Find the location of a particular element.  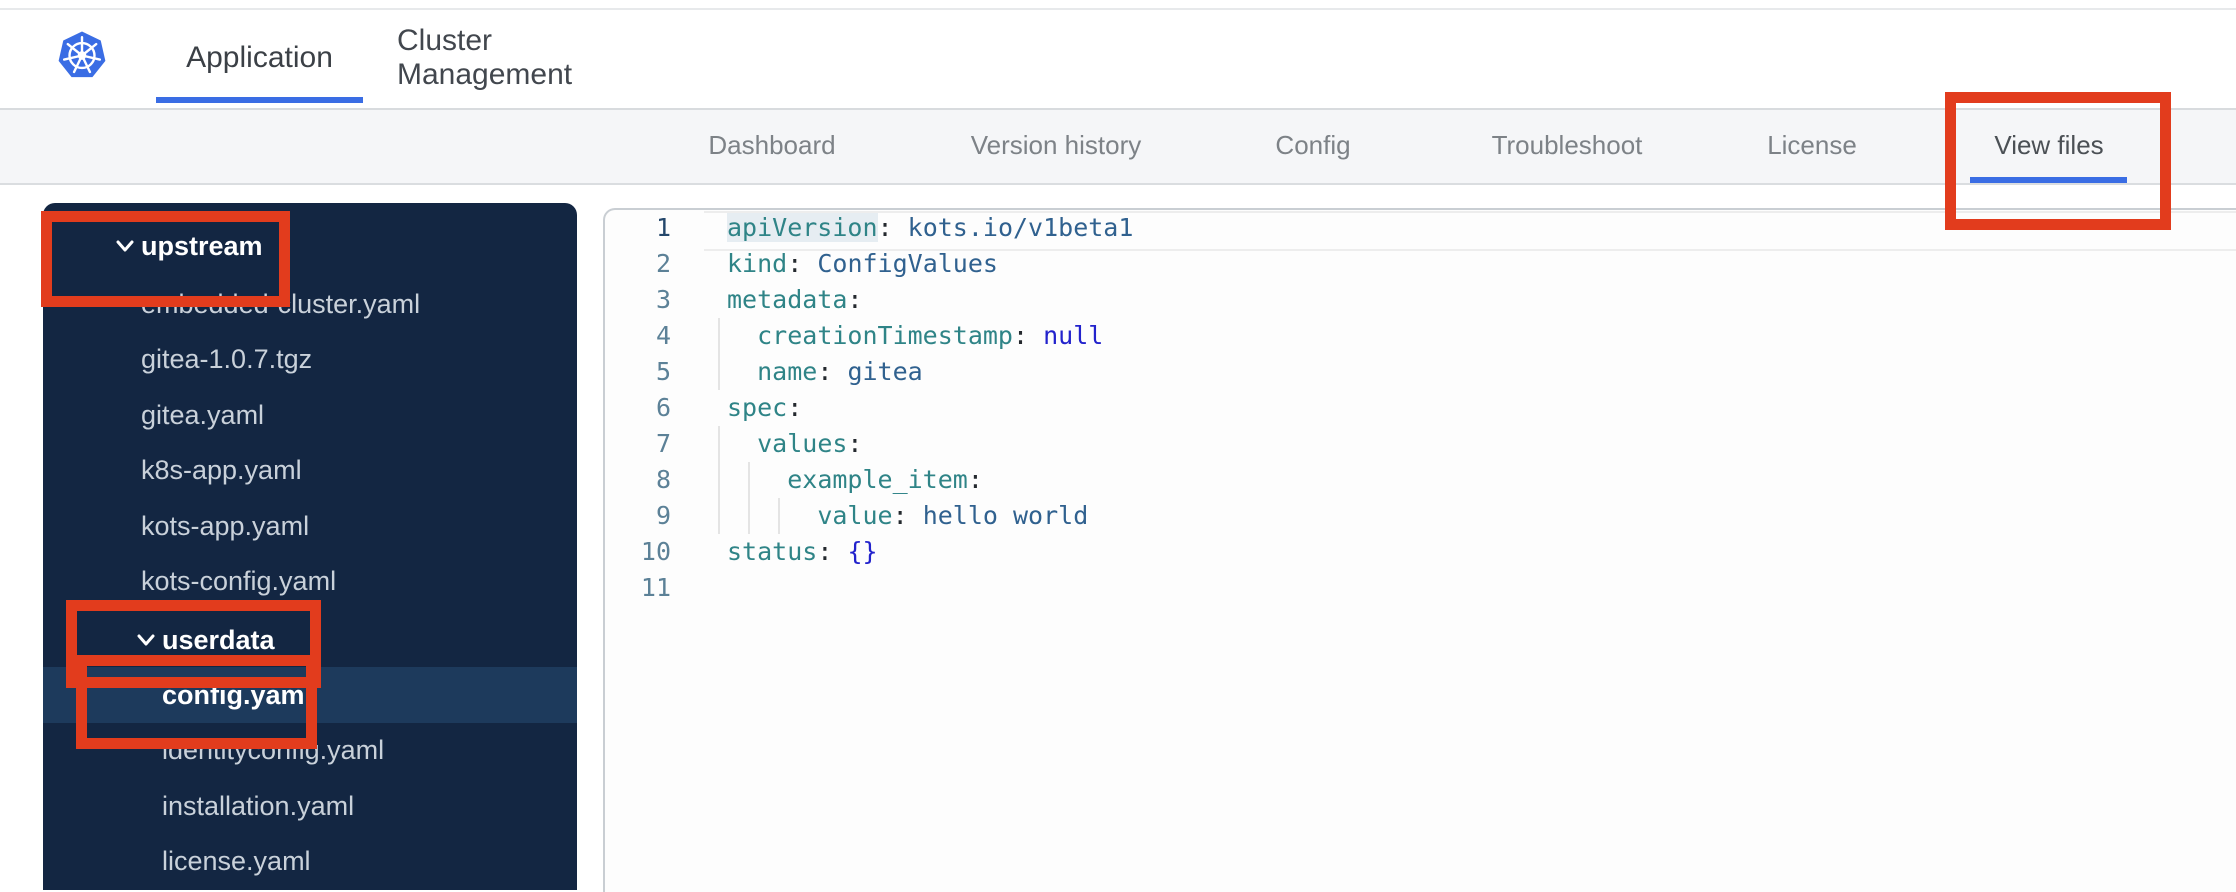

code-line-11: 11 is located at coordinates (1420, 588).